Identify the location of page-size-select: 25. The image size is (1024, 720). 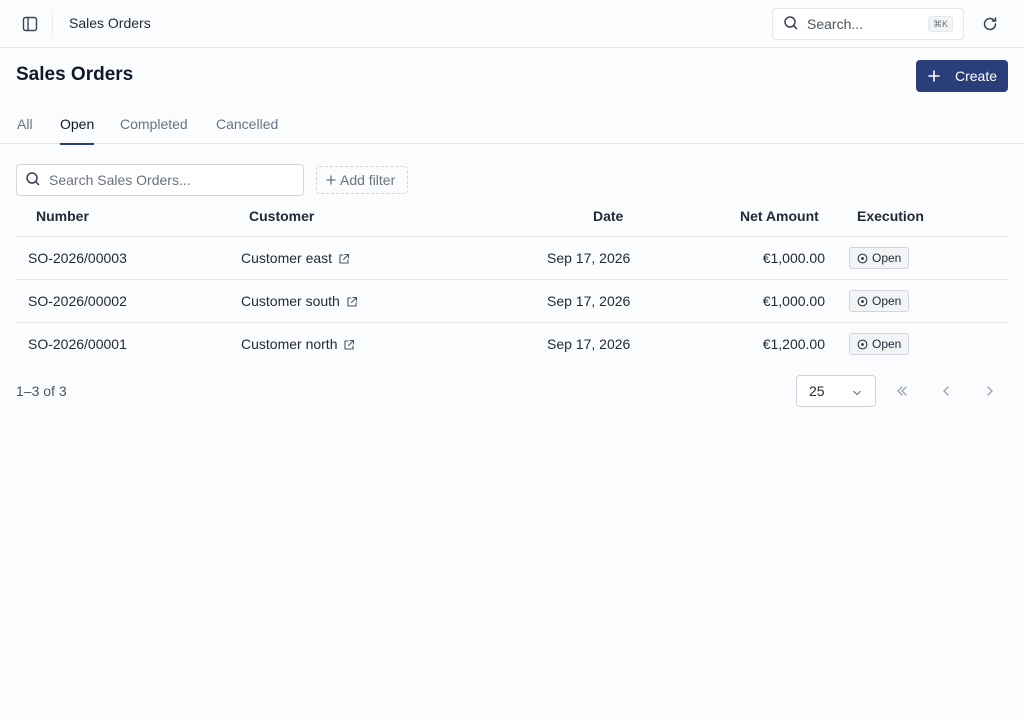
(836, 391).